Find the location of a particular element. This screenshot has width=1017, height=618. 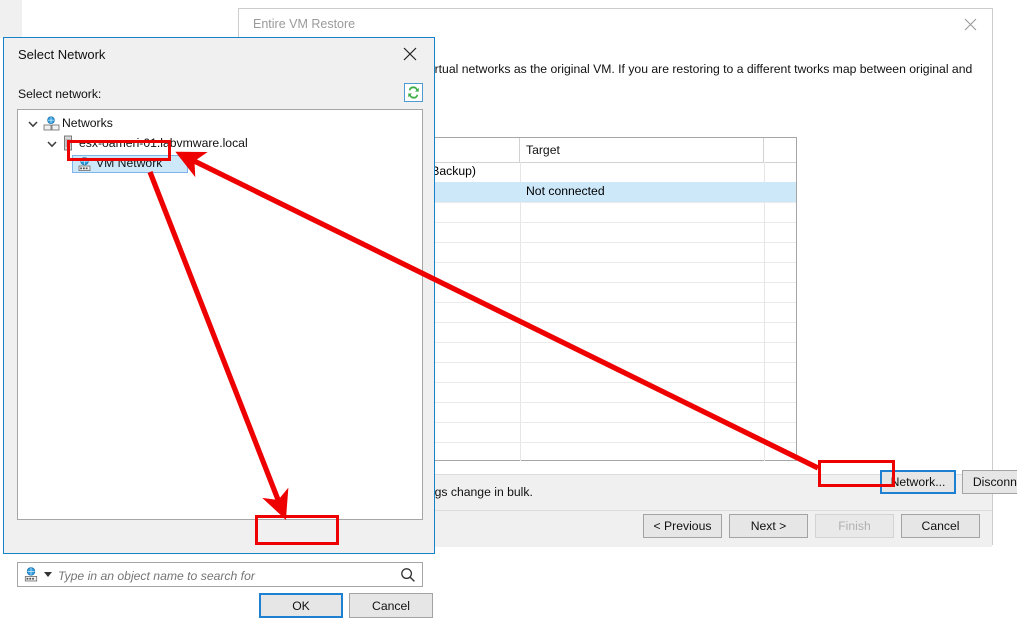

wizard-title: Entire VM Restore is located at coordinates (304, 24).